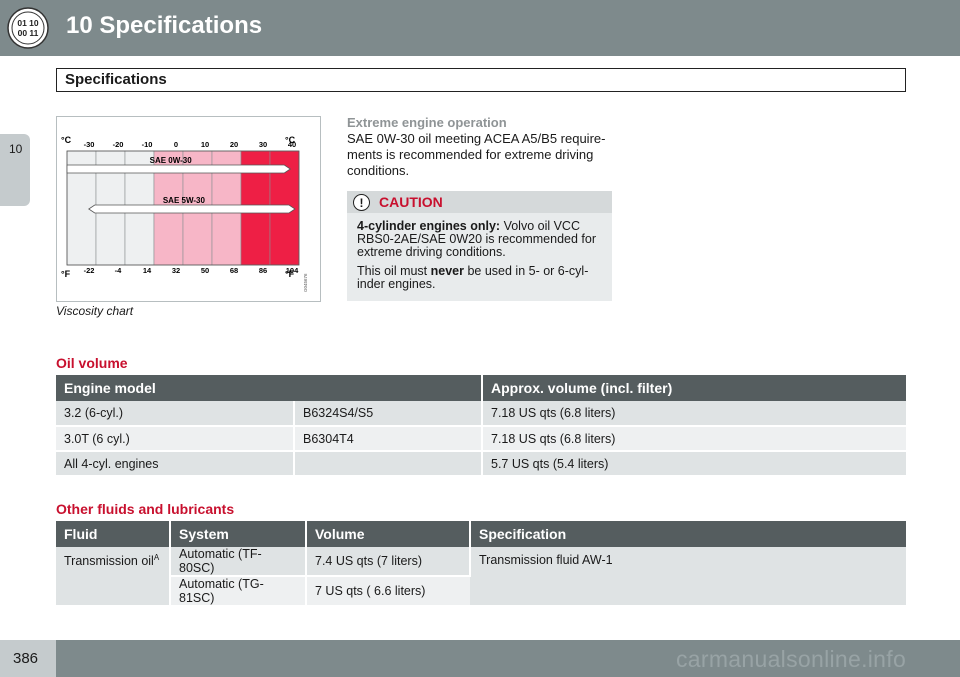 The width and height of the screenshot is (960, 677). Describe the element at coordinates (164, 25) in the screenshot. I see `chapter-title: 10 Specifications` at that location.